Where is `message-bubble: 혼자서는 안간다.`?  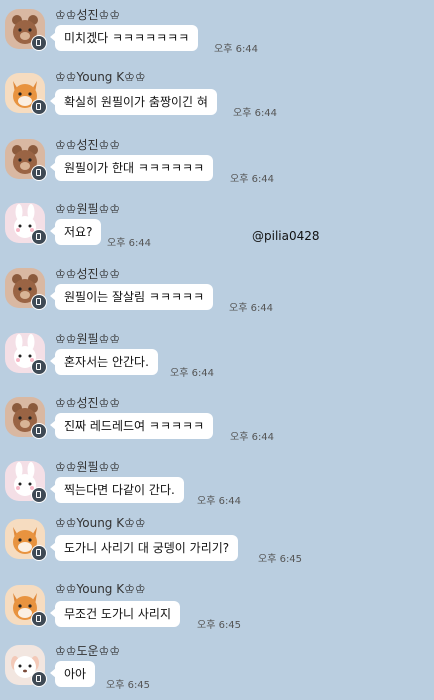 message-bubble: 혼자서는 안간다. is located at coordinates (104, 362).